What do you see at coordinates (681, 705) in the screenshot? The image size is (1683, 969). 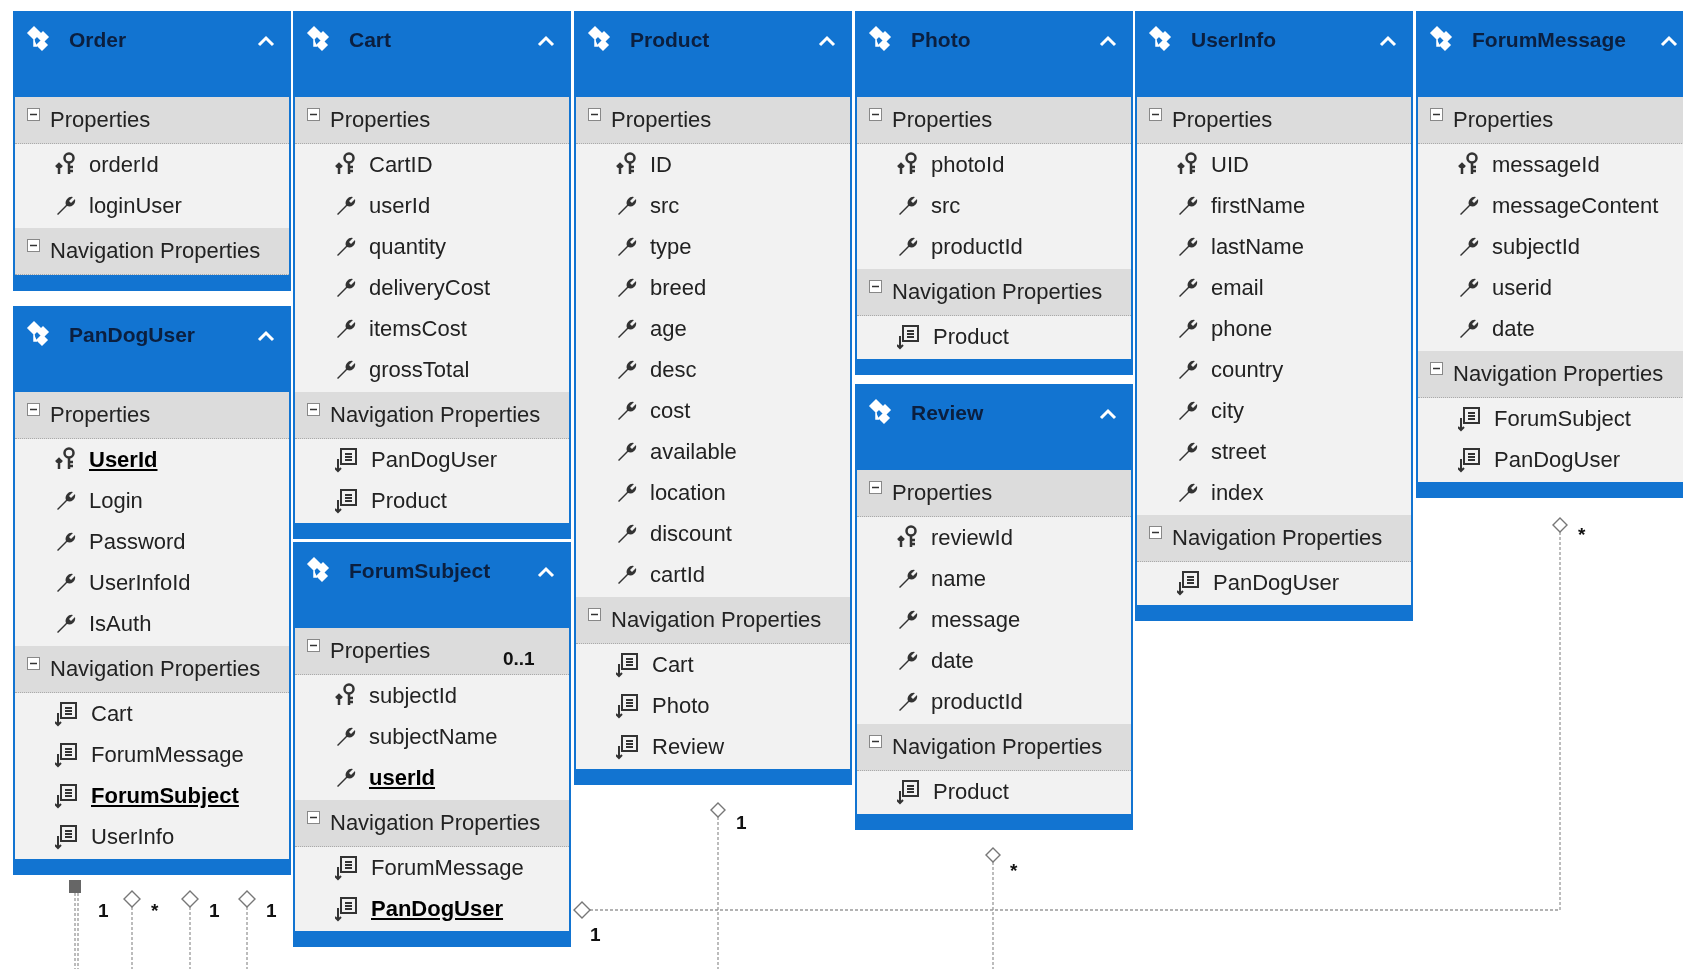 I see `property-name: Photo` at bounding box center [681, 705].